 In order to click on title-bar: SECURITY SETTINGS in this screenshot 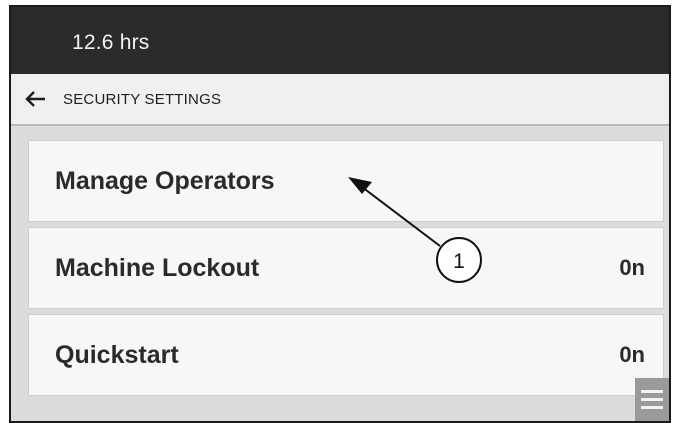, I will do `click(340, 100)`.